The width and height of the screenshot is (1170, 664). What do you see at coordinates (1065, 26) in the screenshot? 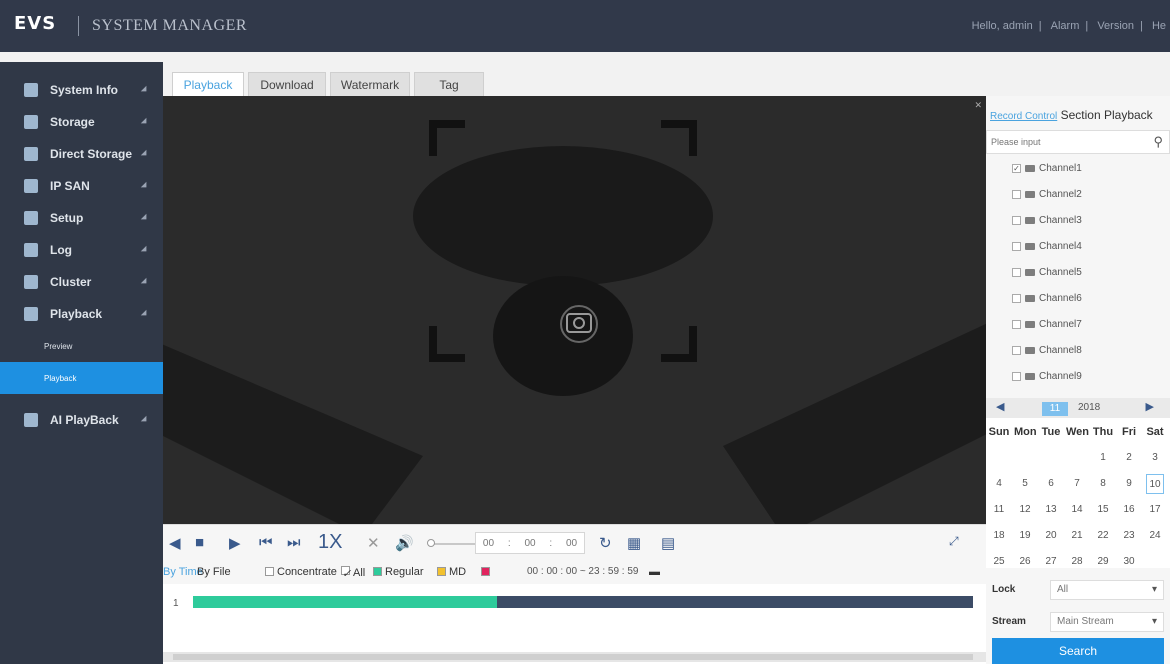
I see `alarm-link: Alarm` at bounding box center [1065, 26].